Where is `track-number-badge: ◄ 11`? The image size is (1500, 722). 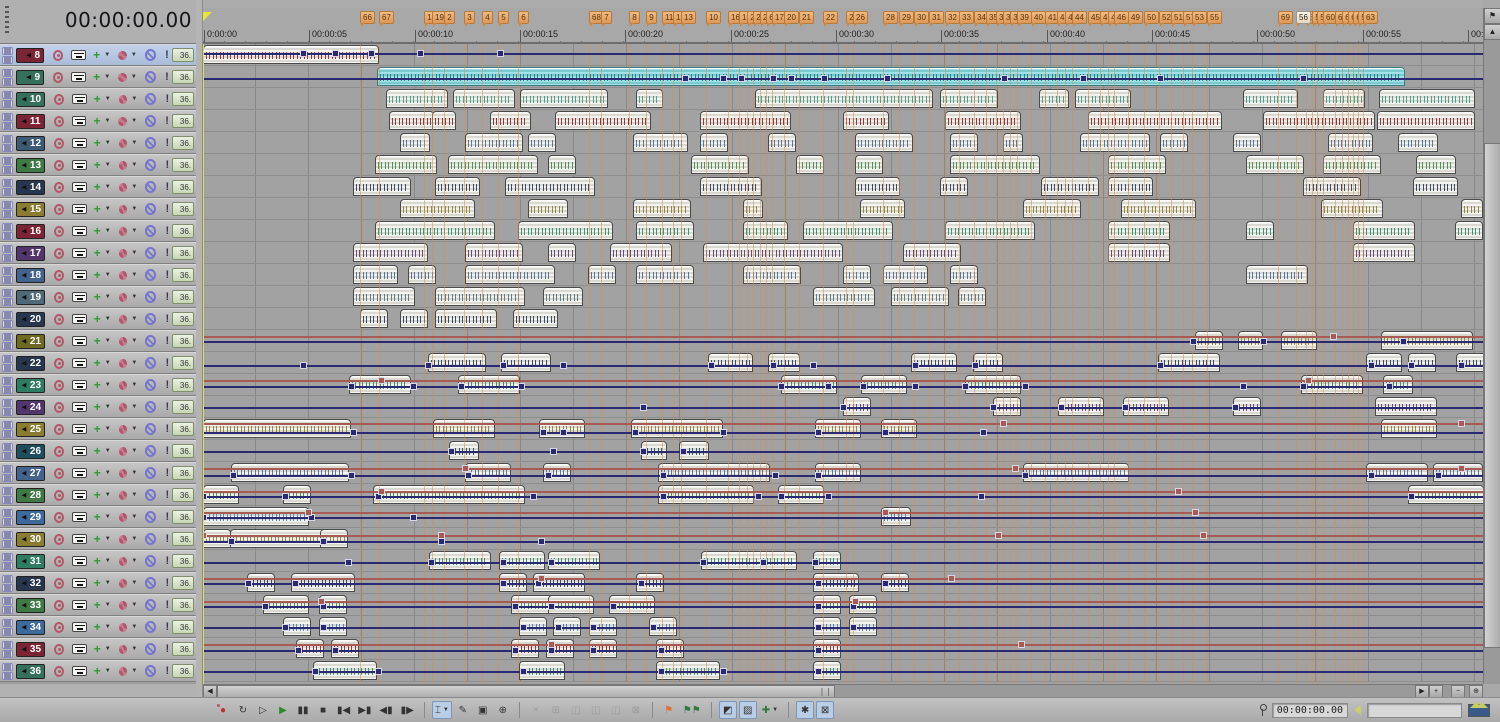 track-number-badge: ◄ 11 is located at coordinates (30, 121).